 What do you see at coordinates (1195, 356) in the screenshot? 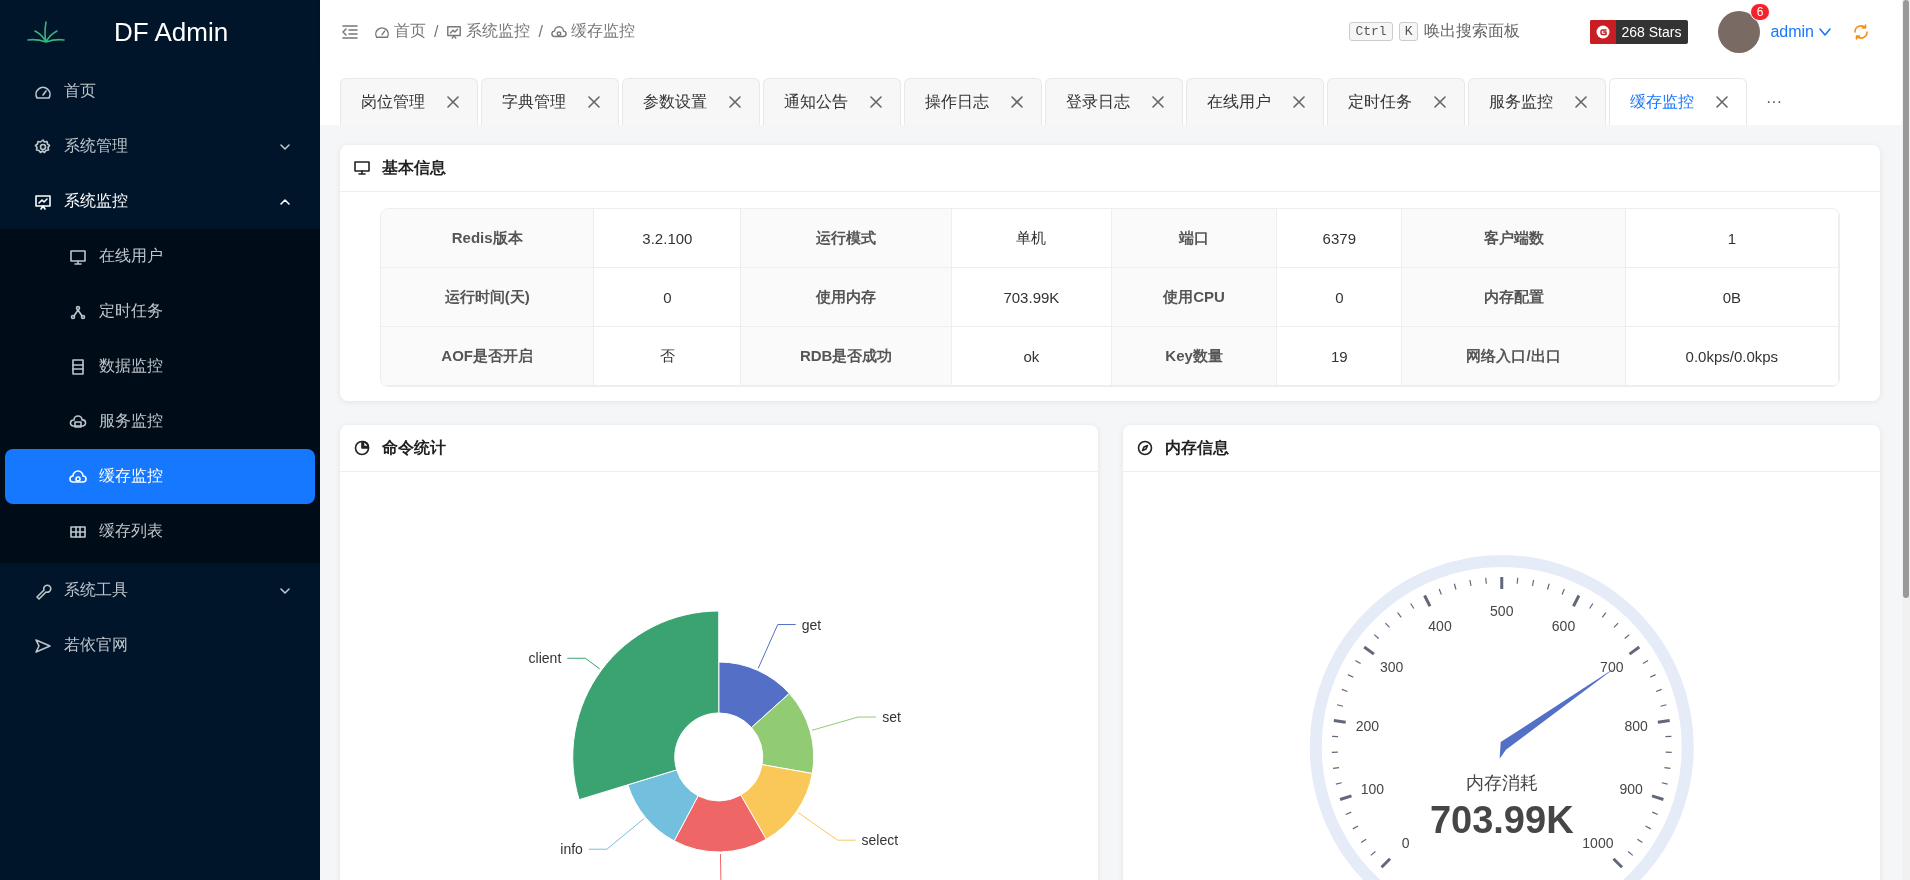
I see `info-label: Key数量` at bounding box center [1195, 356].